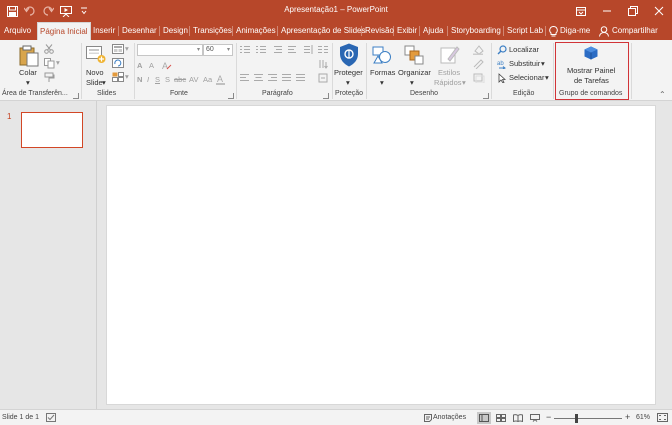  What do you see at coordinates (231, 96) in the screenshot?
I see `font-launcher-icon` at bounding box center [231, 96].